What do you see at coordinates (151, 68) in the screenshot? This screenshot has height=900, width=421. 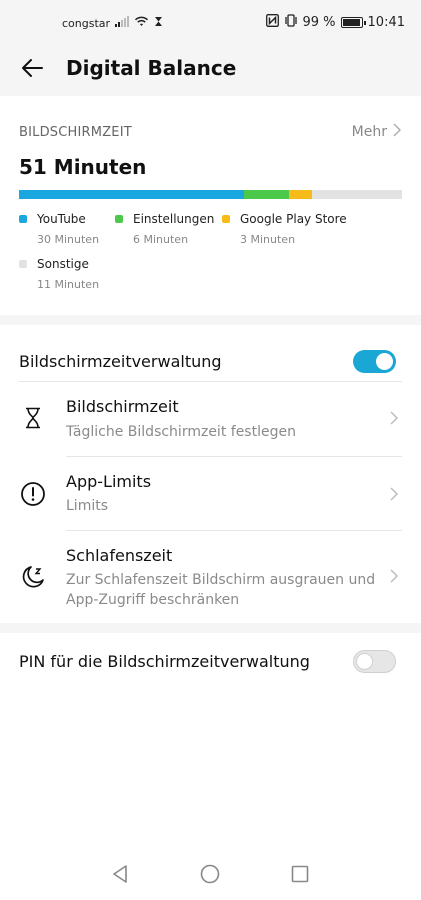 I see `page-title: Digital Balance` at bounding box center [151, 68].